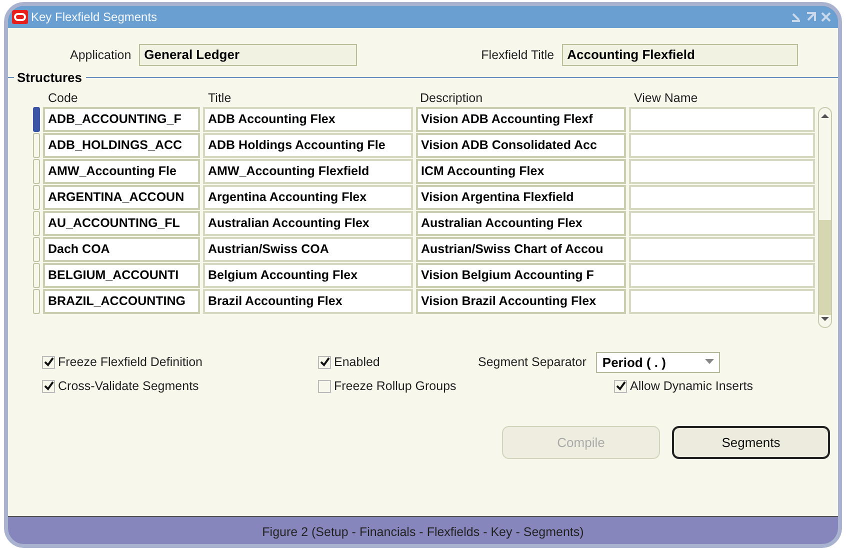  Describe the element at coordinates (121, 223) in the screenshot. I see `table-cell: AU_ACCOUNTING_FL` at that location.